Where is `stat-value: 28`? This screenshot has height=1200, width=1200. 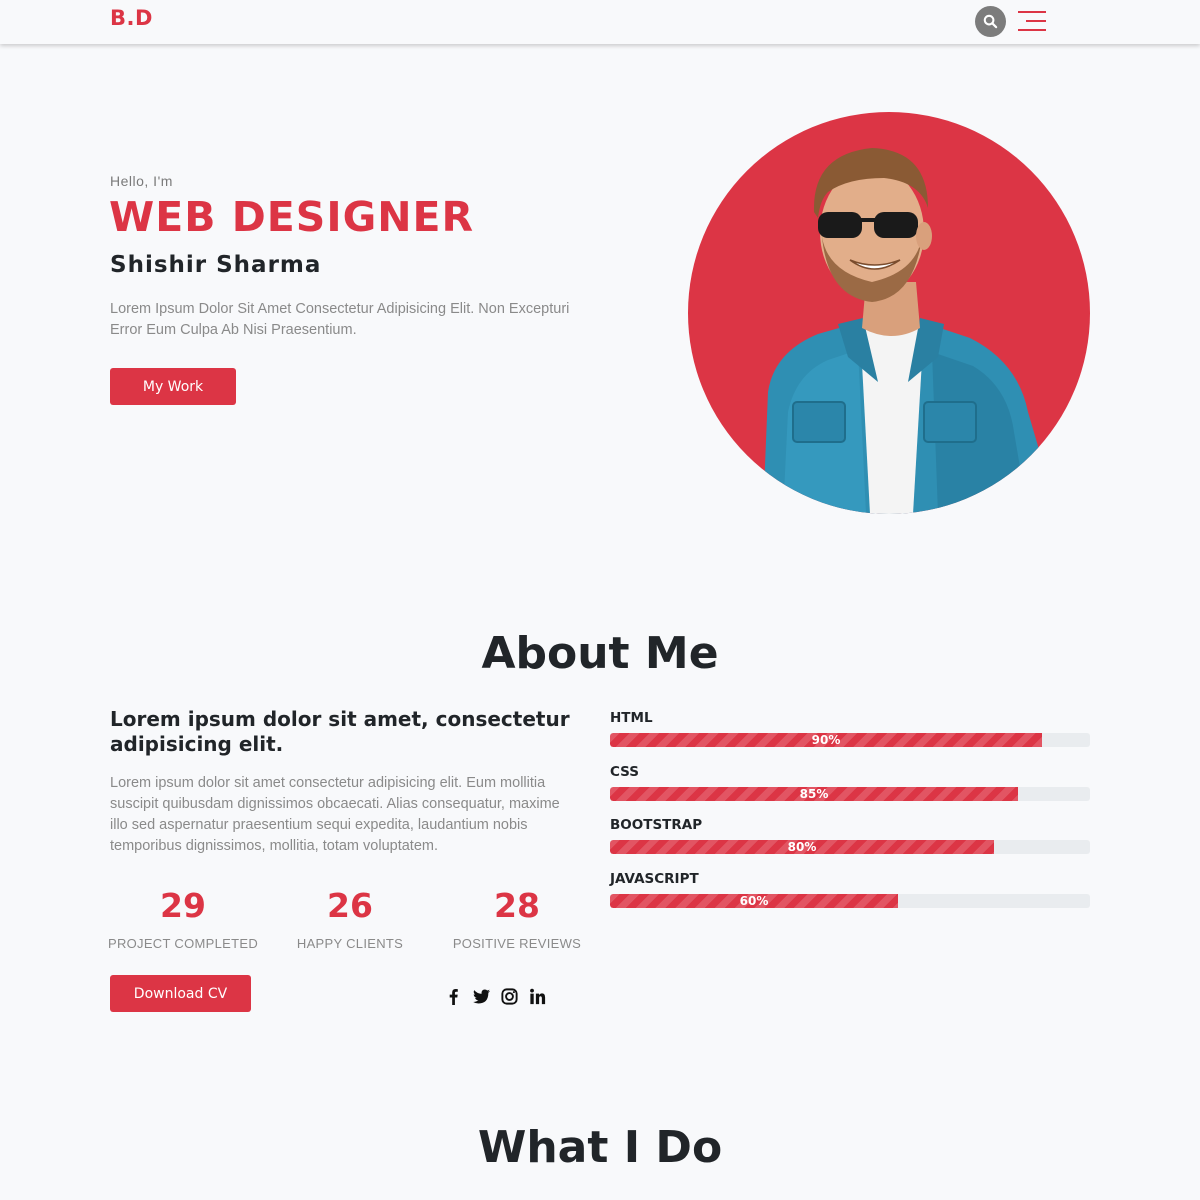
stat-value: 28 is located at coordinates (517, 905).